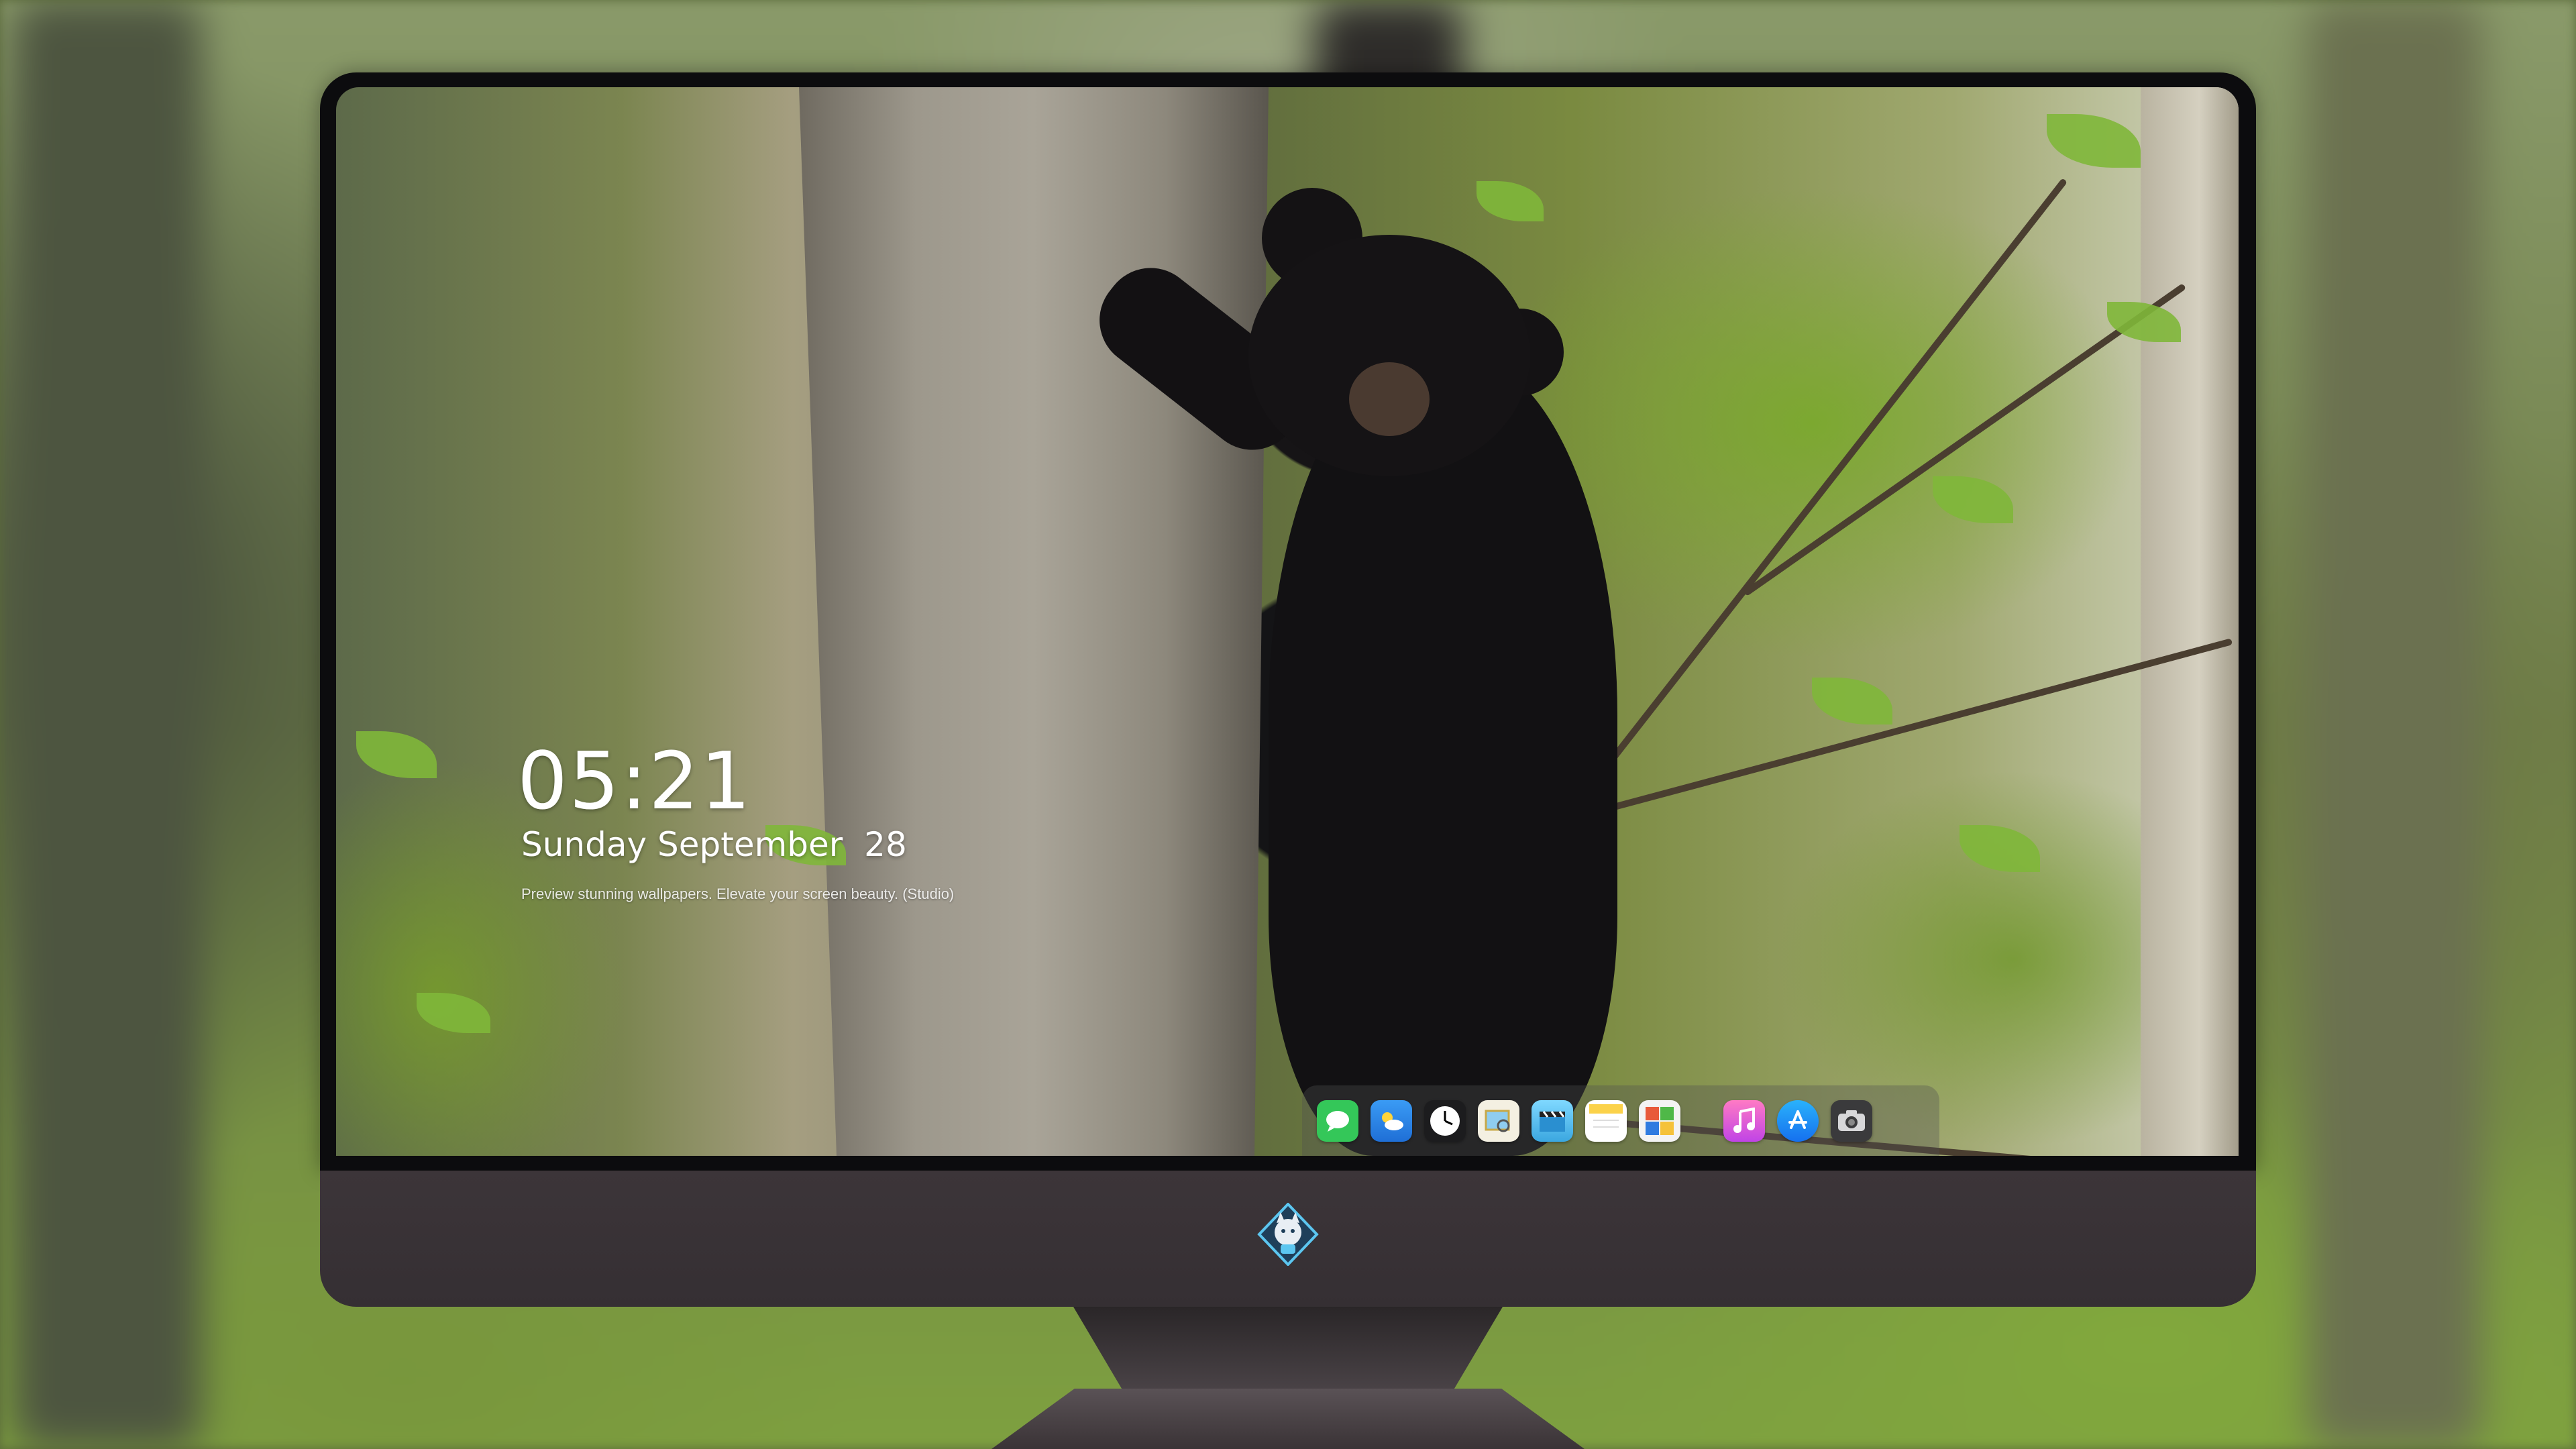 The height and width of the screenshot is (1449, 2576). I want to click on music-icon, so click(1744, 1120).